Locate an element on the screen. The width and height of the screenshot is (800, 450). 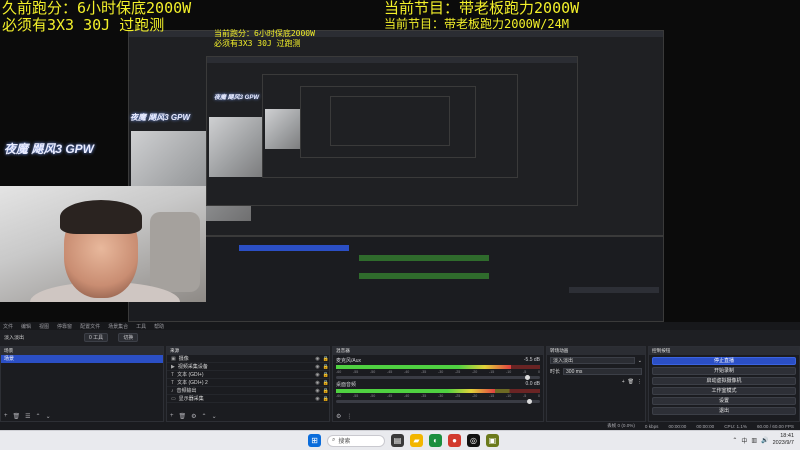
menu-item-docks: 停靠窗 is located at coordinates (64, 326).